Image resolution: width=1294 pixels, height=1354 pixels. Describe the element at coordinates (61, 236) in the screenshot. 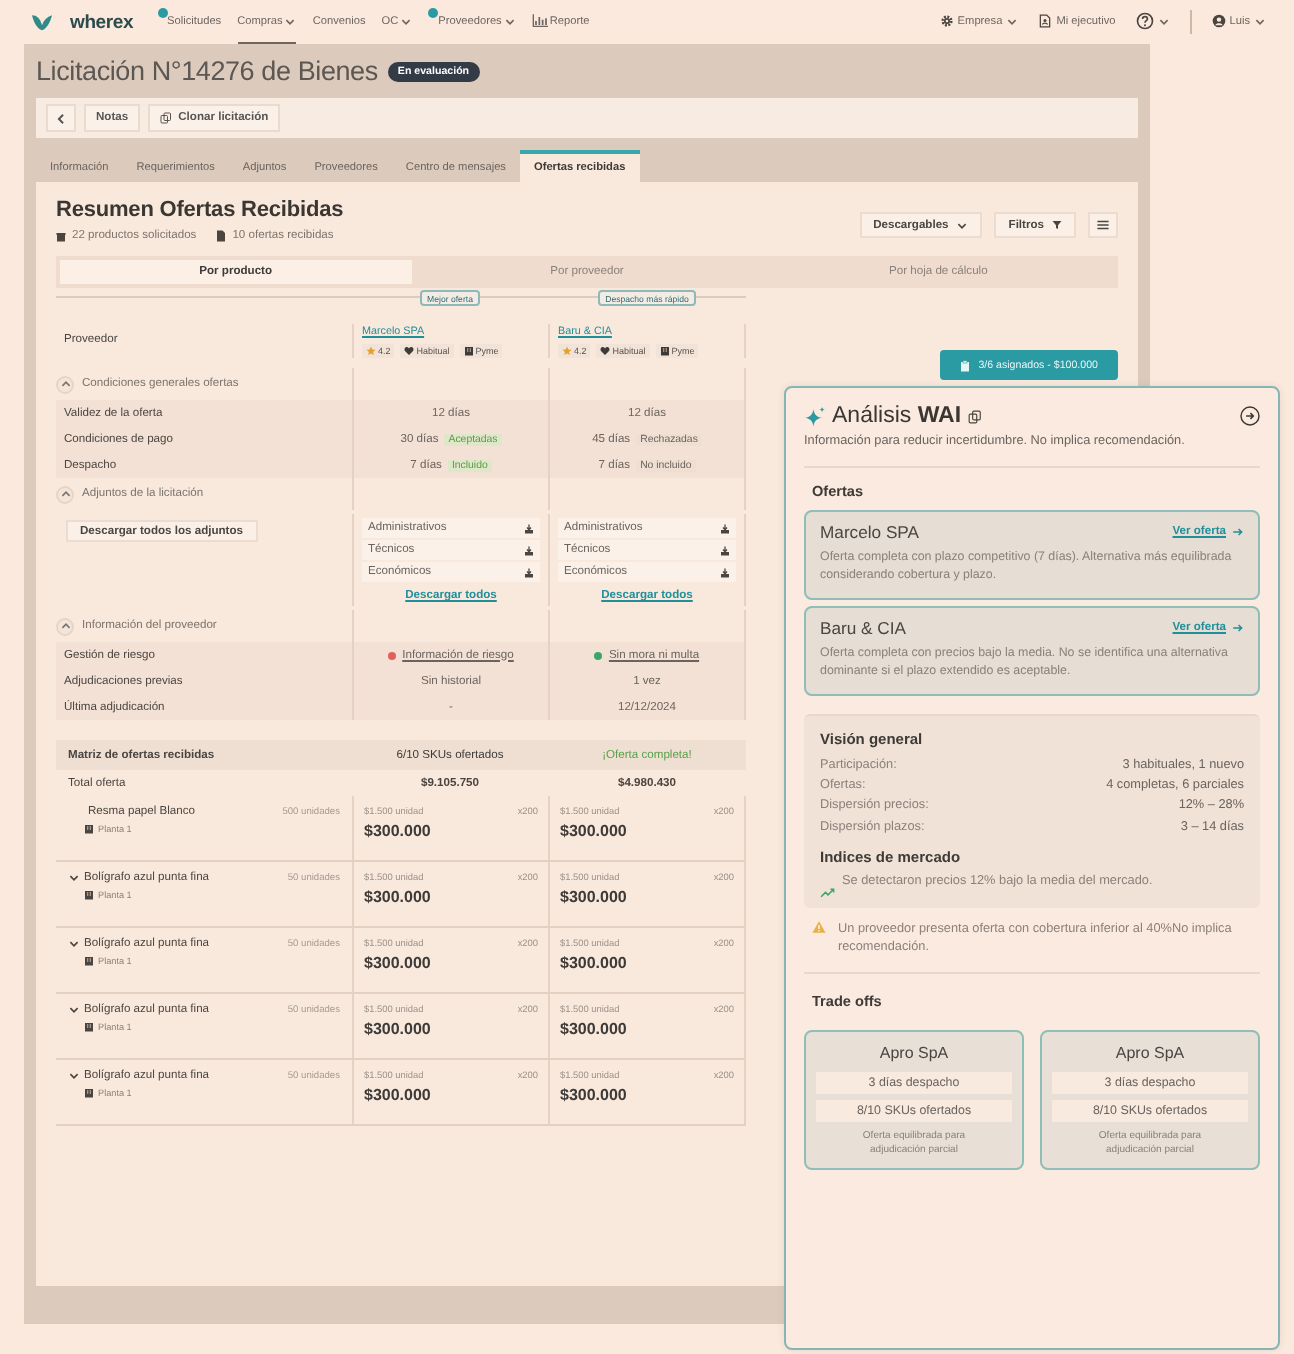

I see `box-icon` at that location.